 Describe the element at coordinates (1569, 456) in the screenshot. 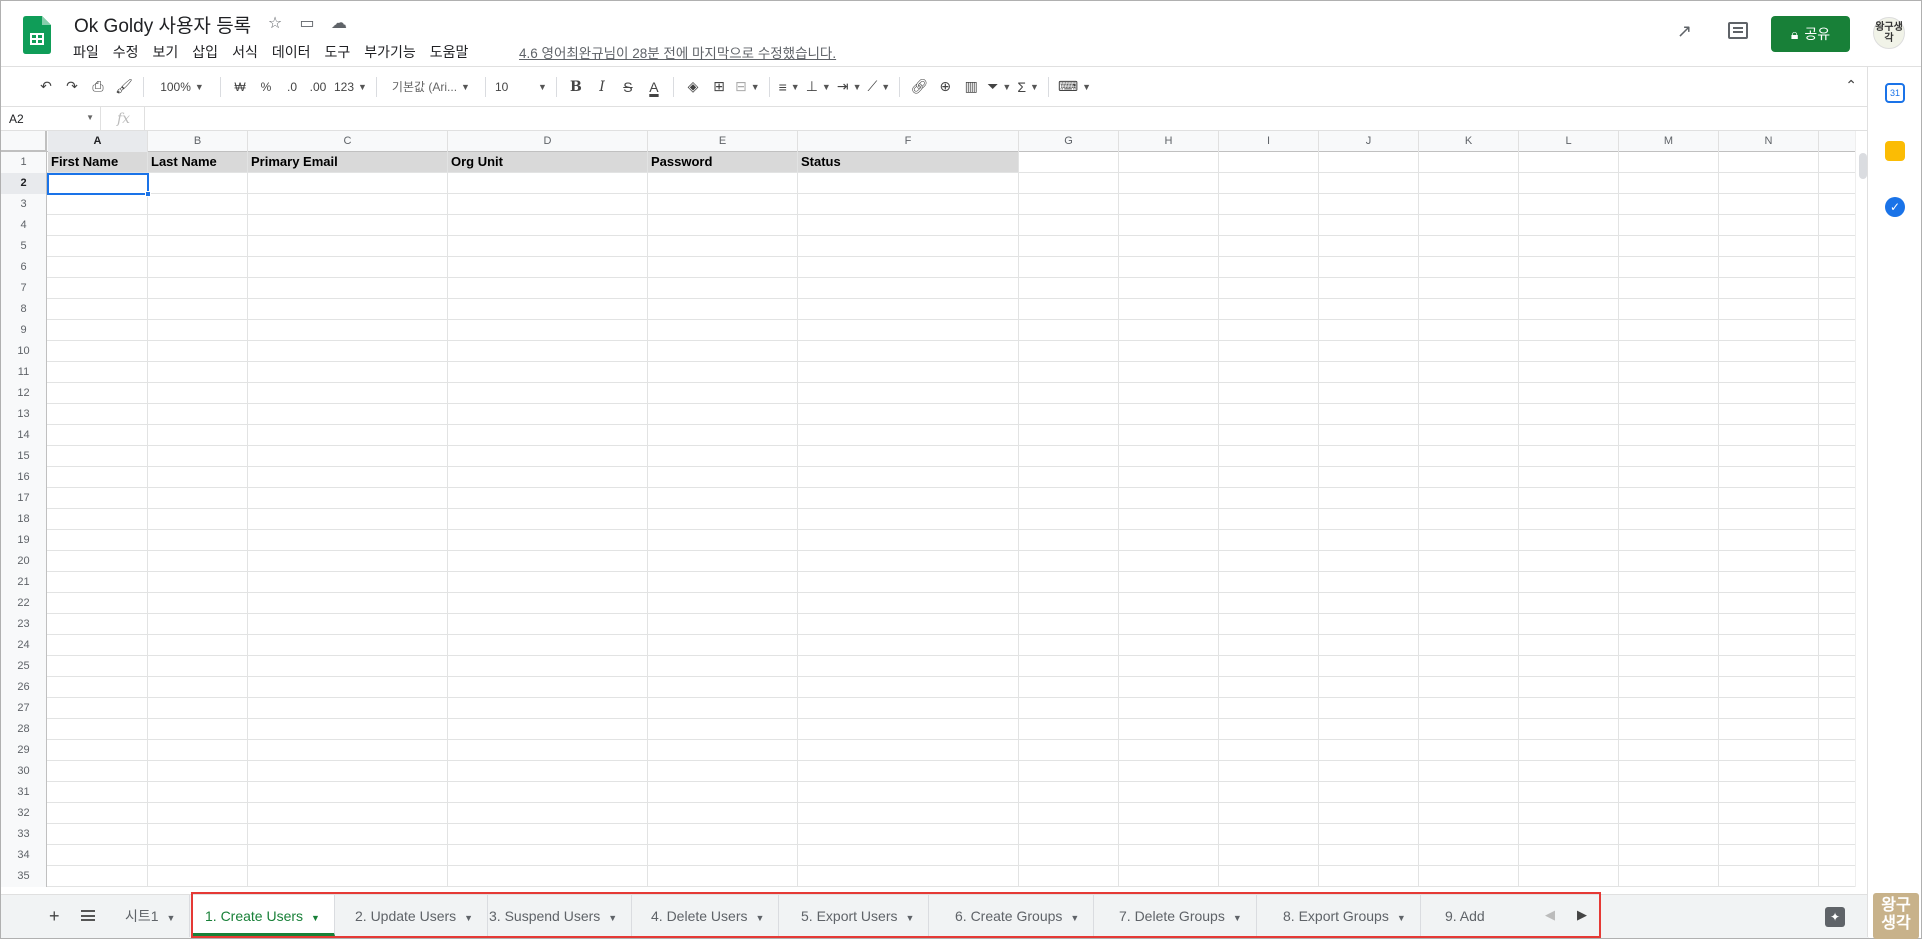

I see `cell-l15` at that location.